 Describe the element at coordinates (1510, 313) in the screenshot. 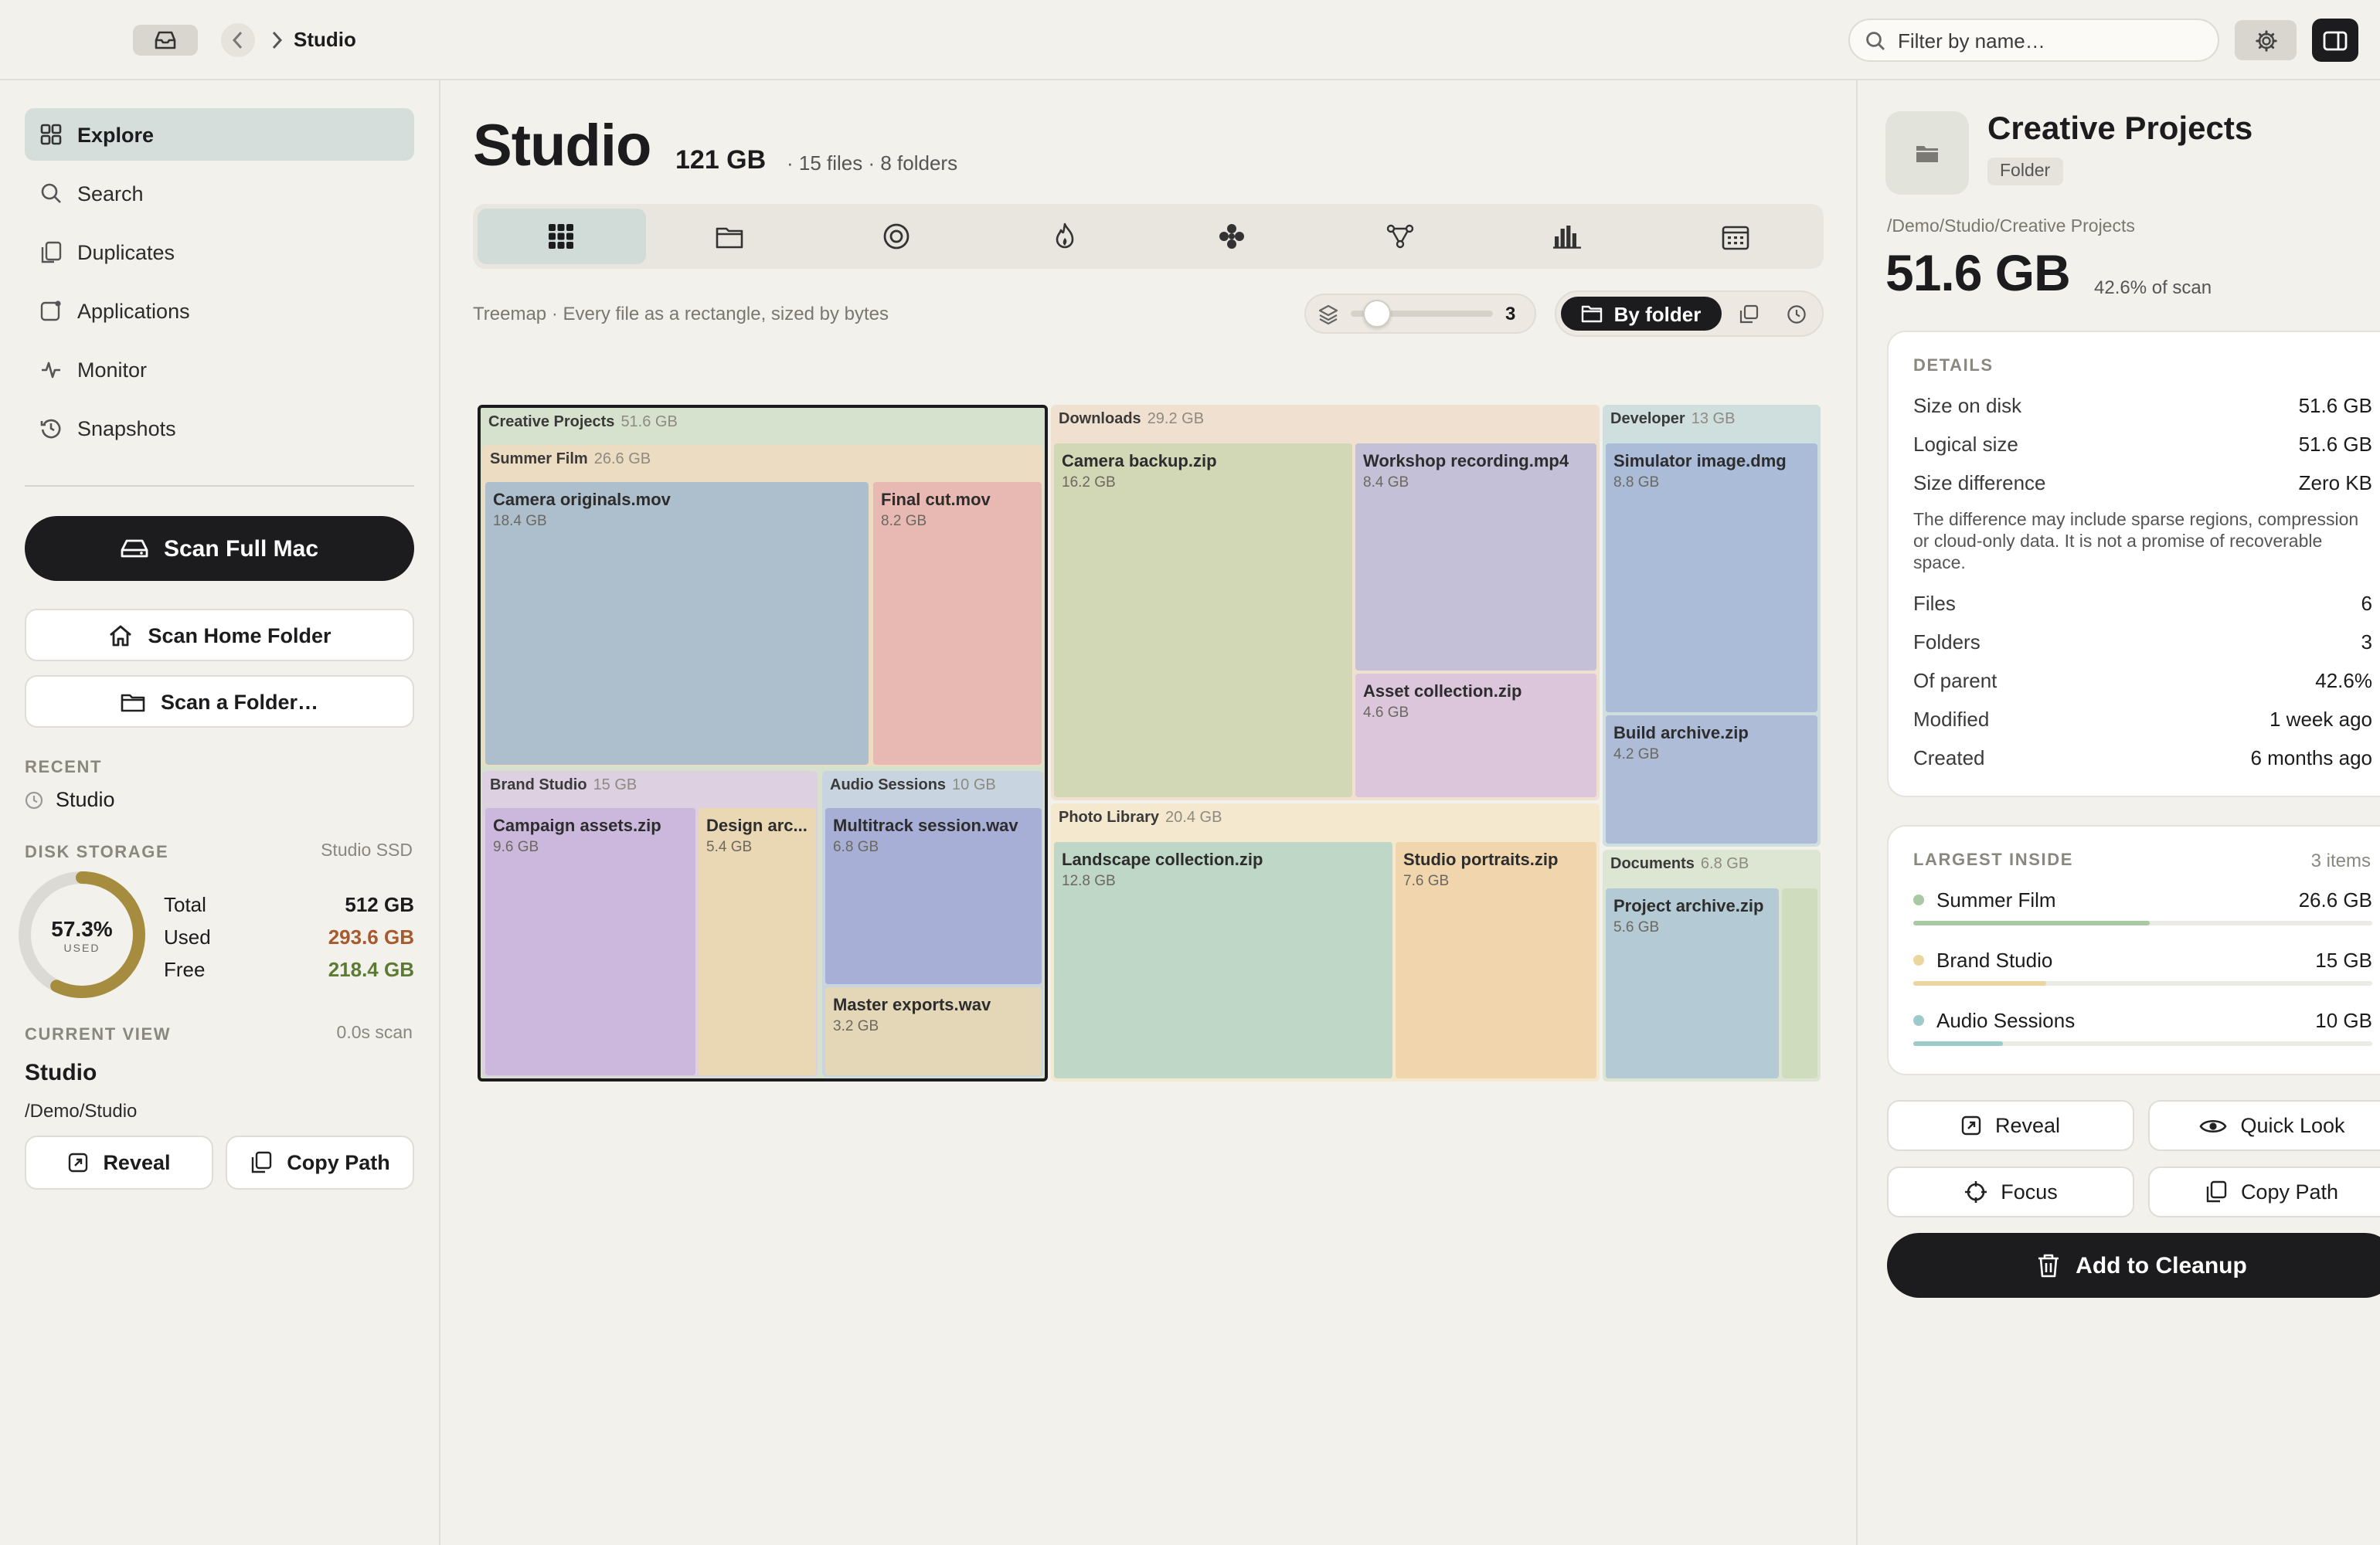

I see `depth-value: 3` at that location.